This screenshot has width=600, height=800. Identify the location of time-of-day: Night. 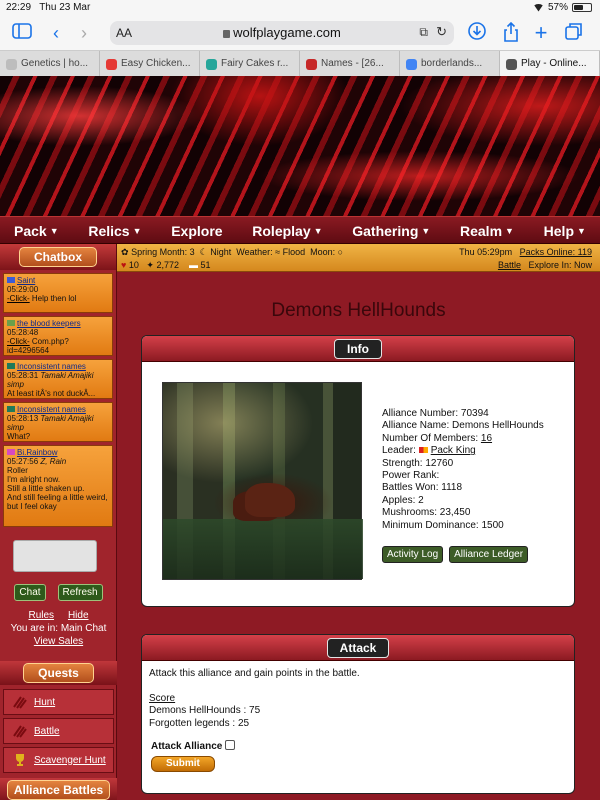
(221, 252).